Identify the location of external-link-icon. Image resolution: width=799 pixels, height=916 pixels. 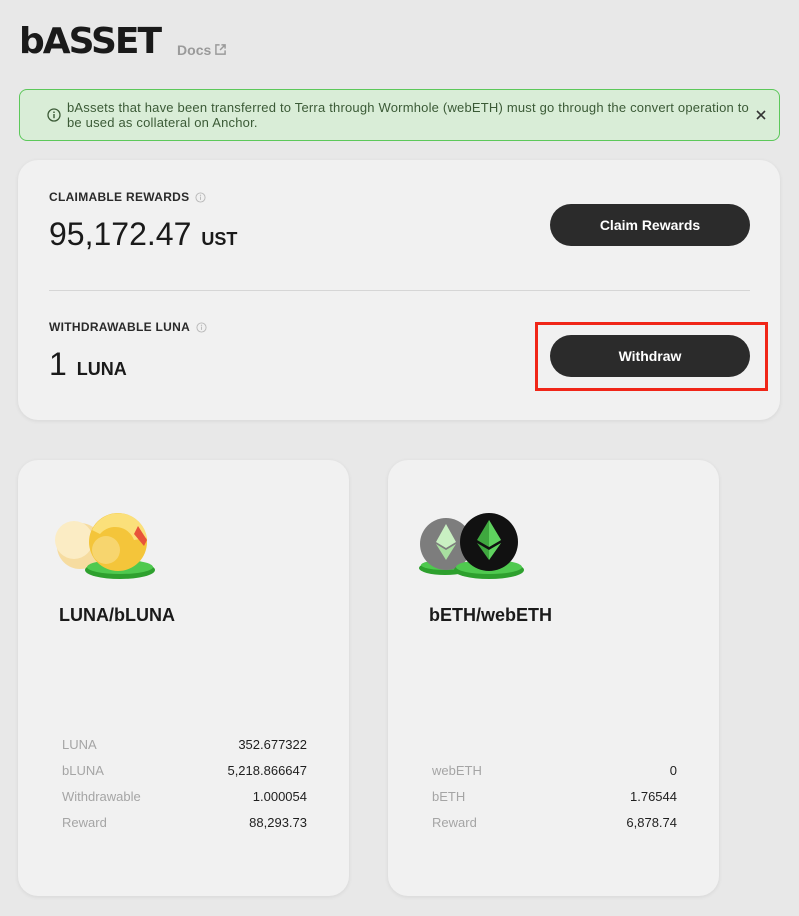
(221, 50).